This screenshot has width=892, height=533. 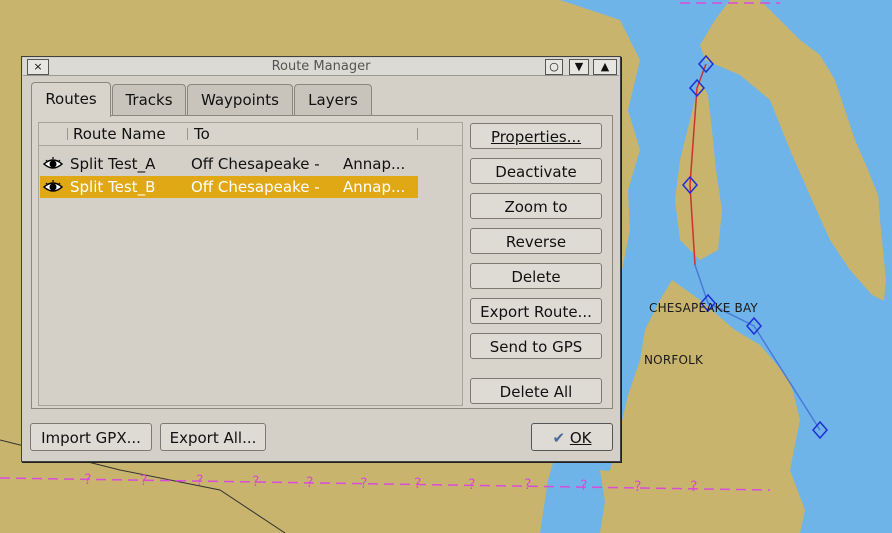 I want to click on column-header-route-name: Route Name, so click(x=119, y=134).